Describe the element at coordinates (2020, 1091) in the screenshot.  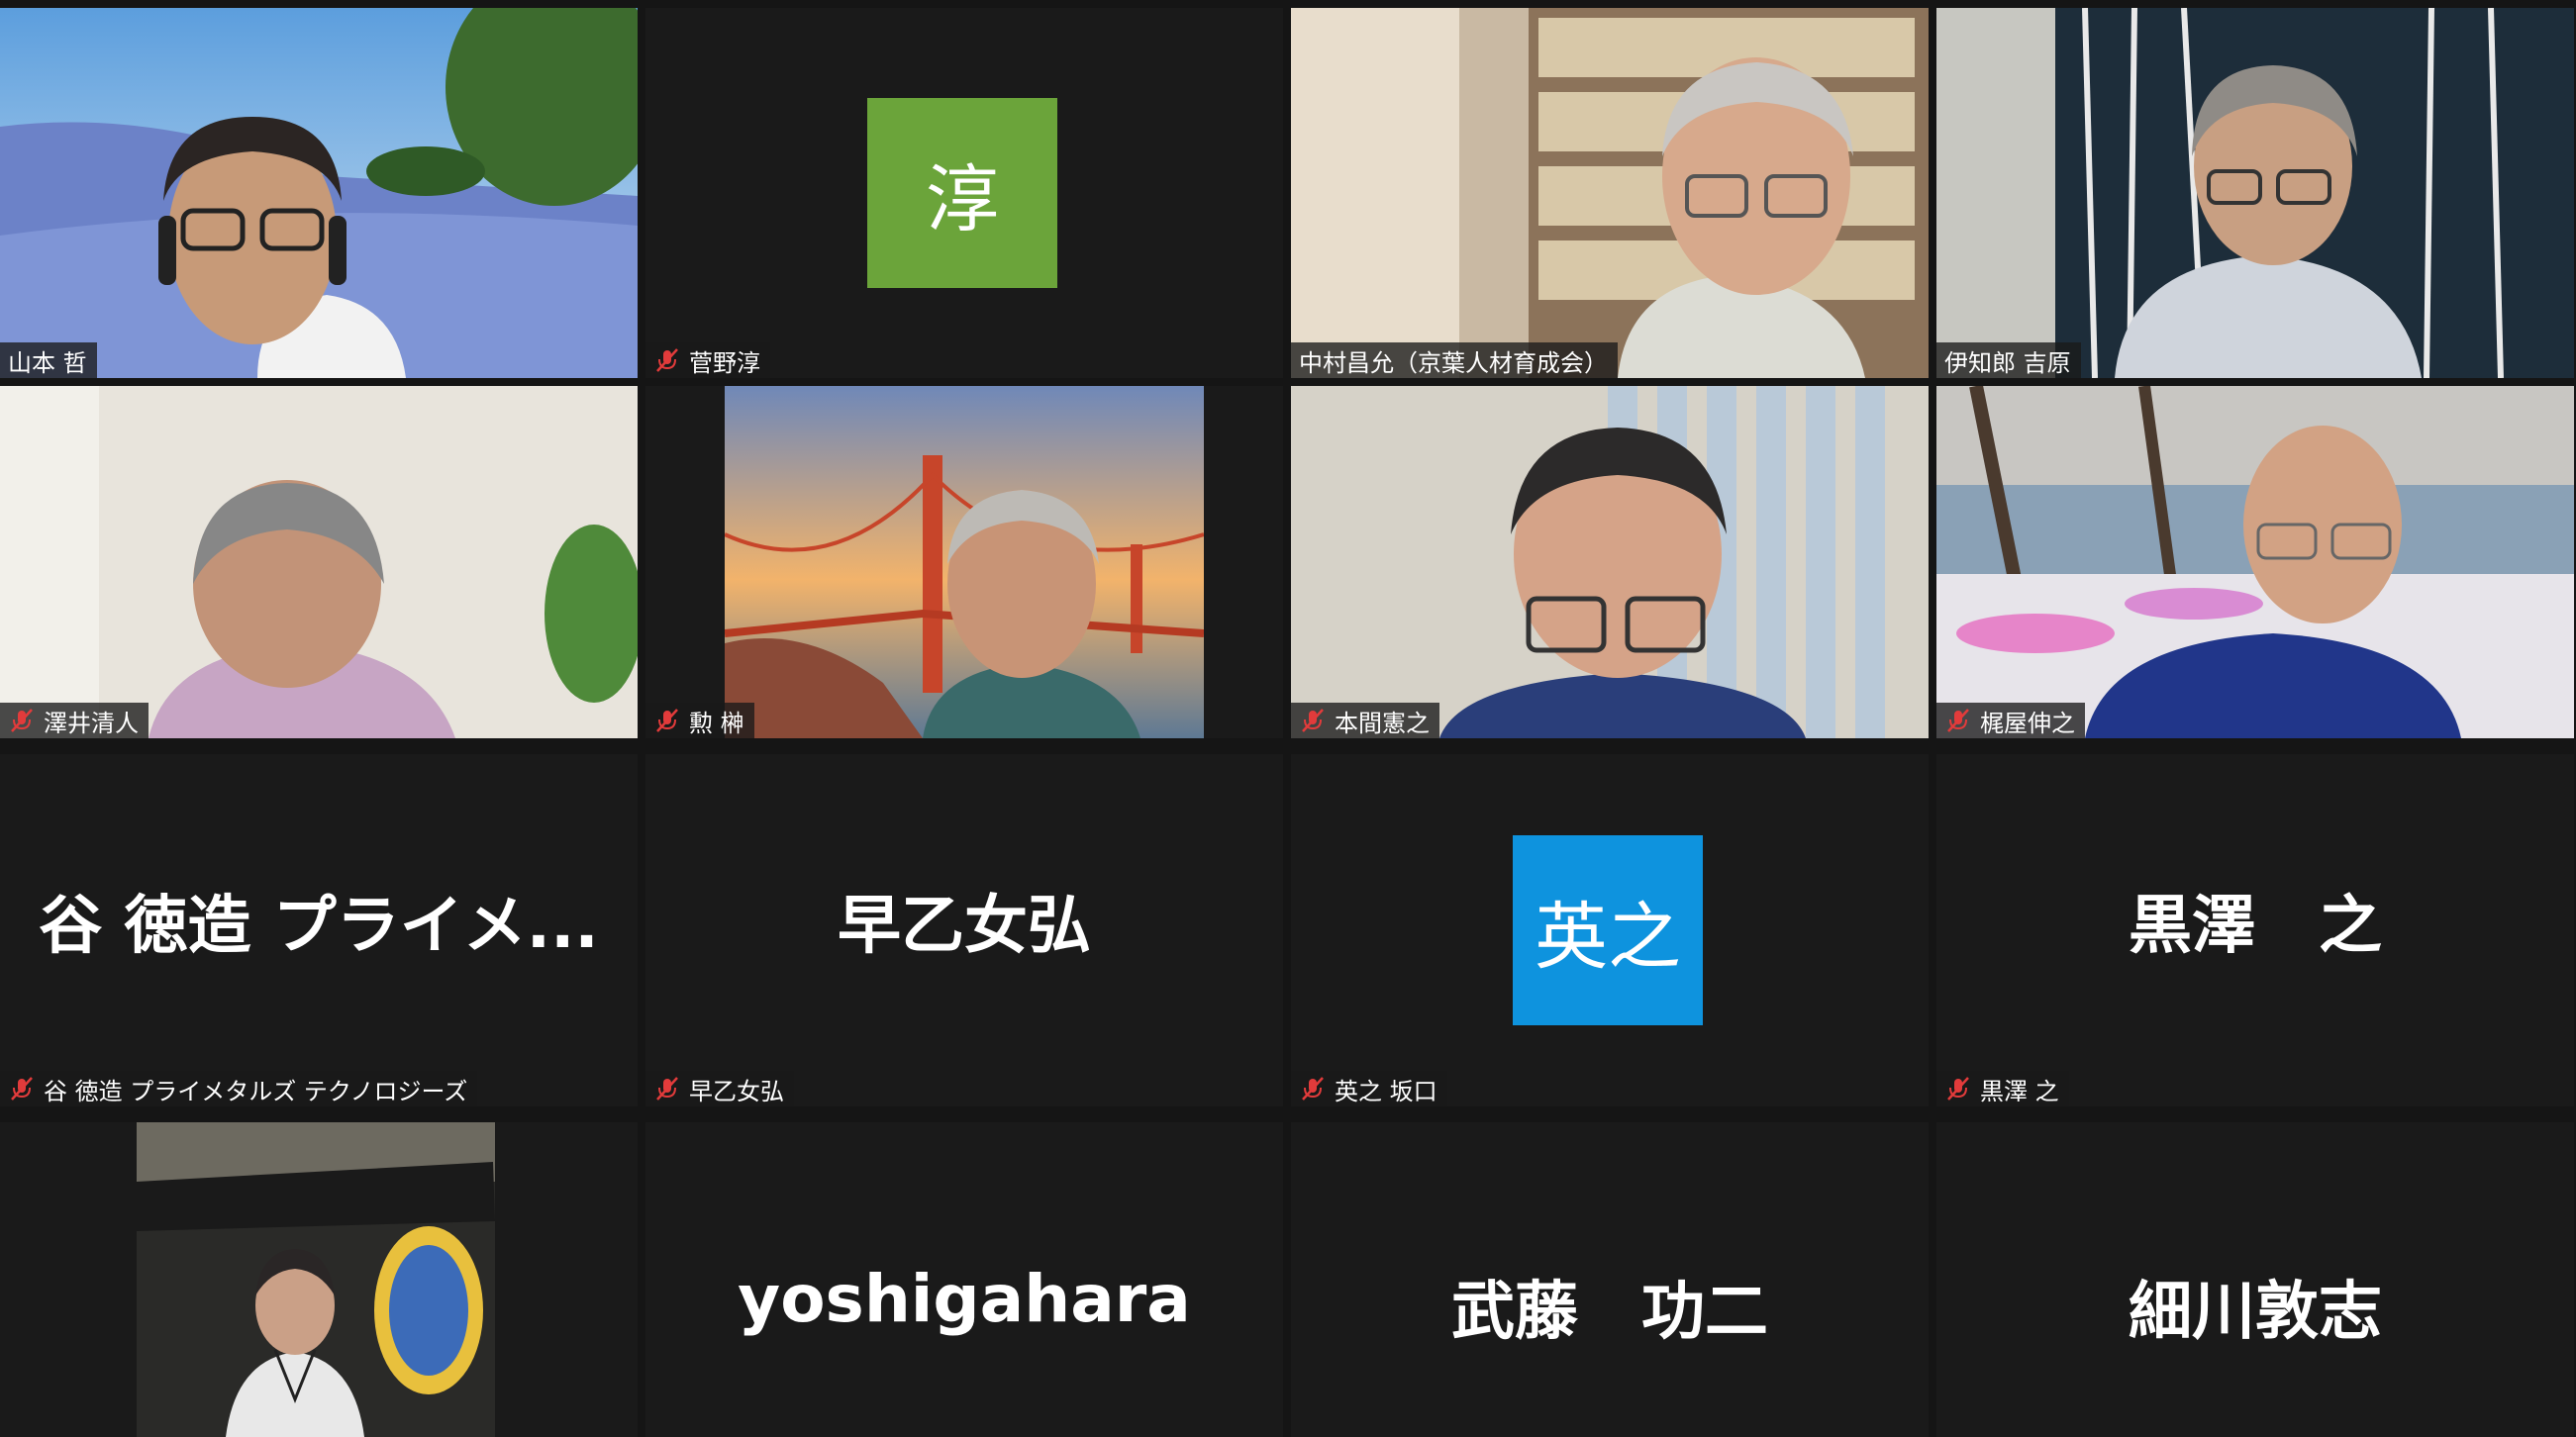
I see `participant-name: 黒澤 之` at that location.